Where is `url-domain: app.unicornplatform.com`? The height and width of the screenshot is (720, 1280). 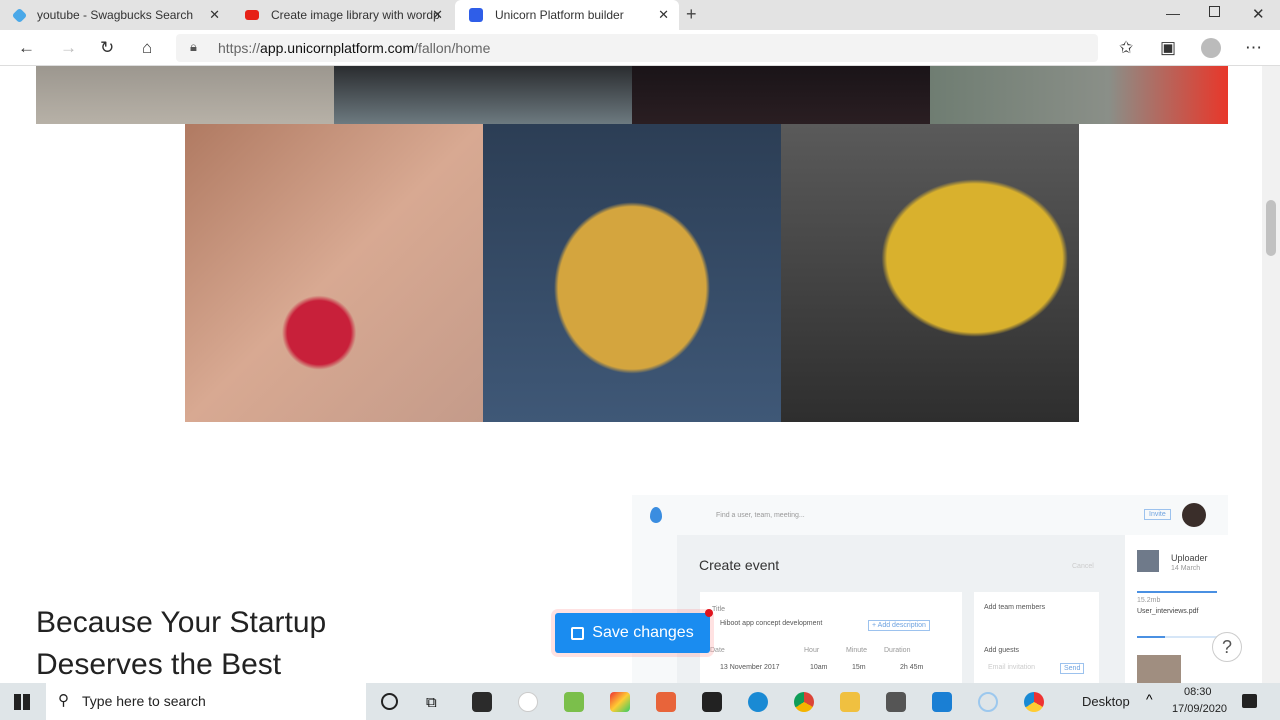 url-domain: app.unicornplatform.com is located at coordinates (337, 48).